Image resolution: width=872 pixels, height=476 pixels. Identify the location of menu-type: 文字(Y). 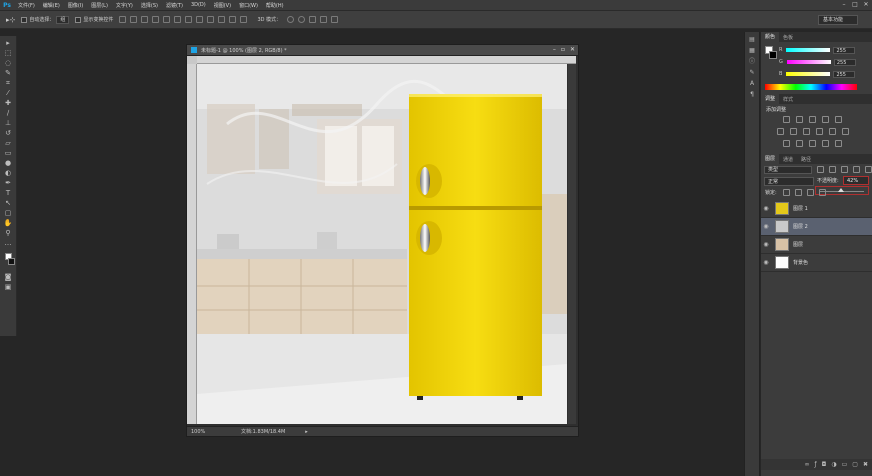
(124, 5).